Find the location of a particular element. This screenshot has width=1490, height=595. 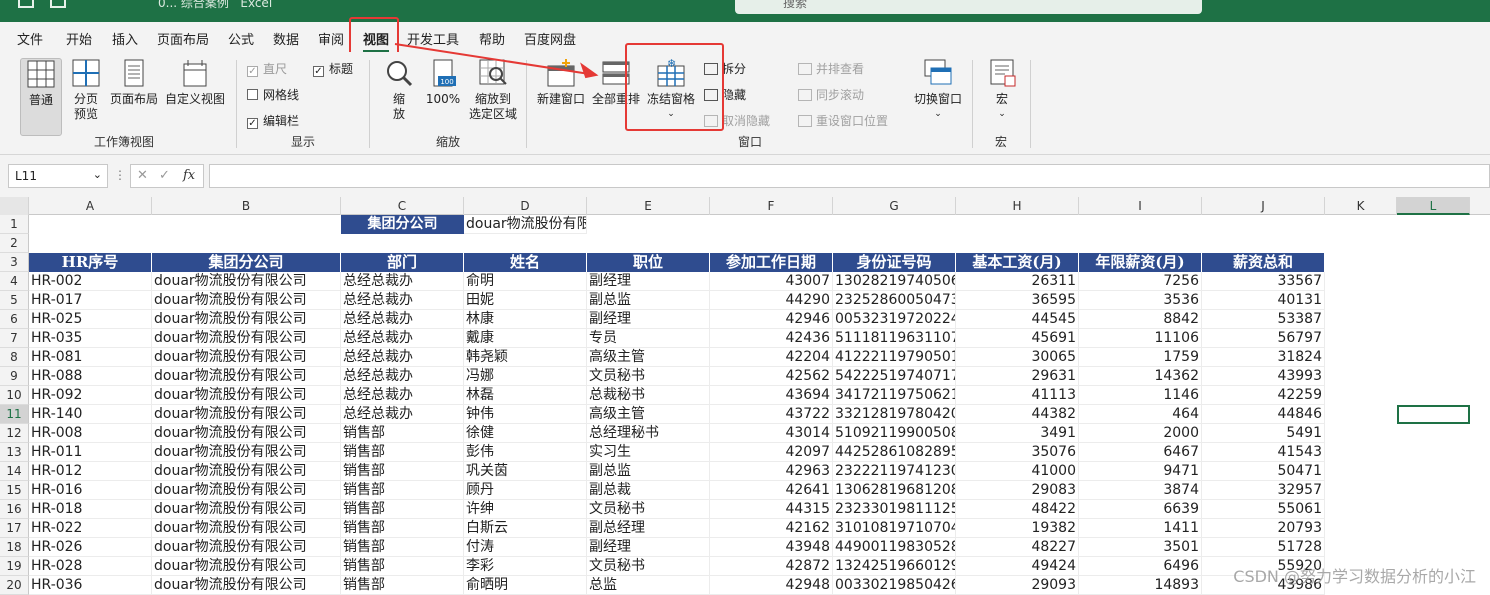

table-cell: 42872 is located at coordinates (771, 566).